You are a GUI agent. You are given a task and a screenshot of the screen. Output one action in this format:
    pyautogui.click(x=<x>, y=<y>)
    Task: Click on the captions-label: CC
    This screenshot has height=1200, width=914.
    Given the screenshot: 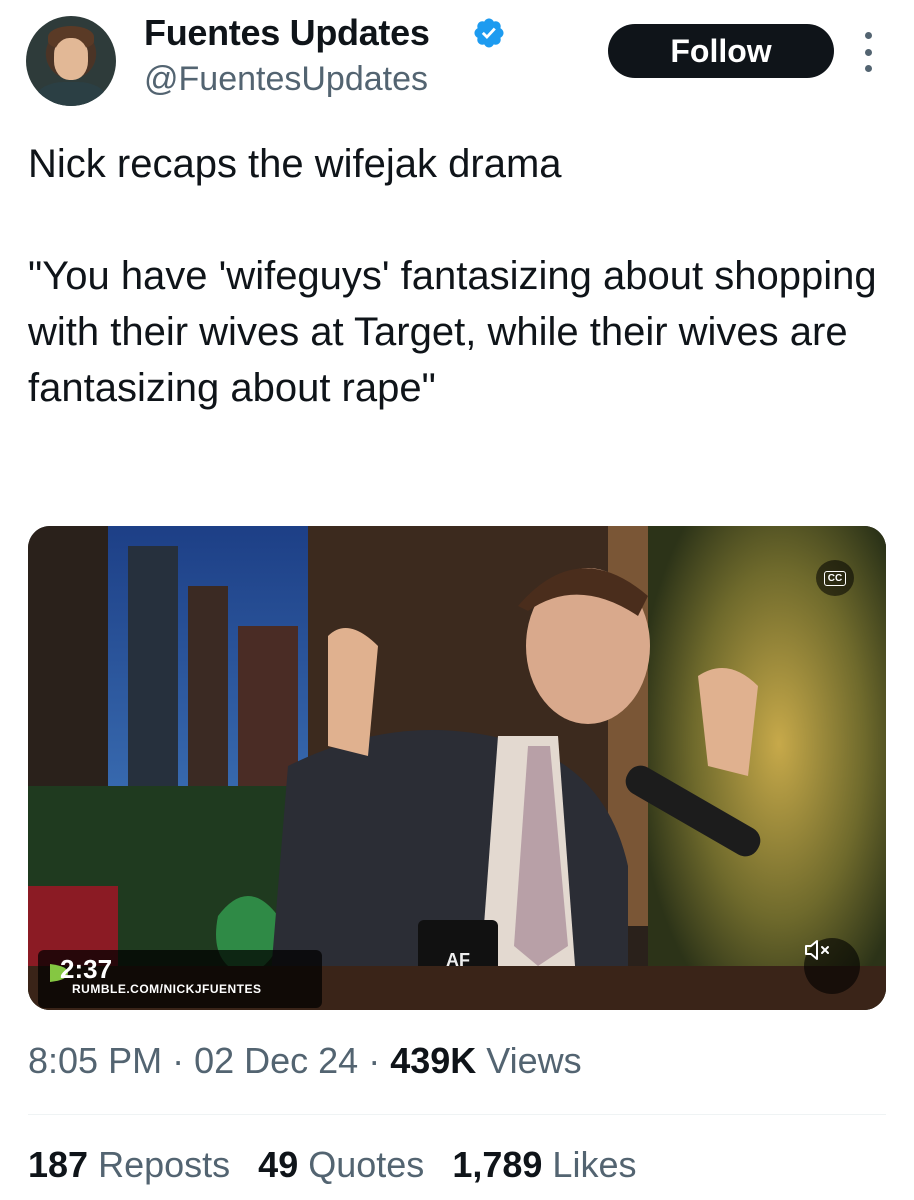 What is the action you would take?
    pyautogui.click(x=835, y=578)
    